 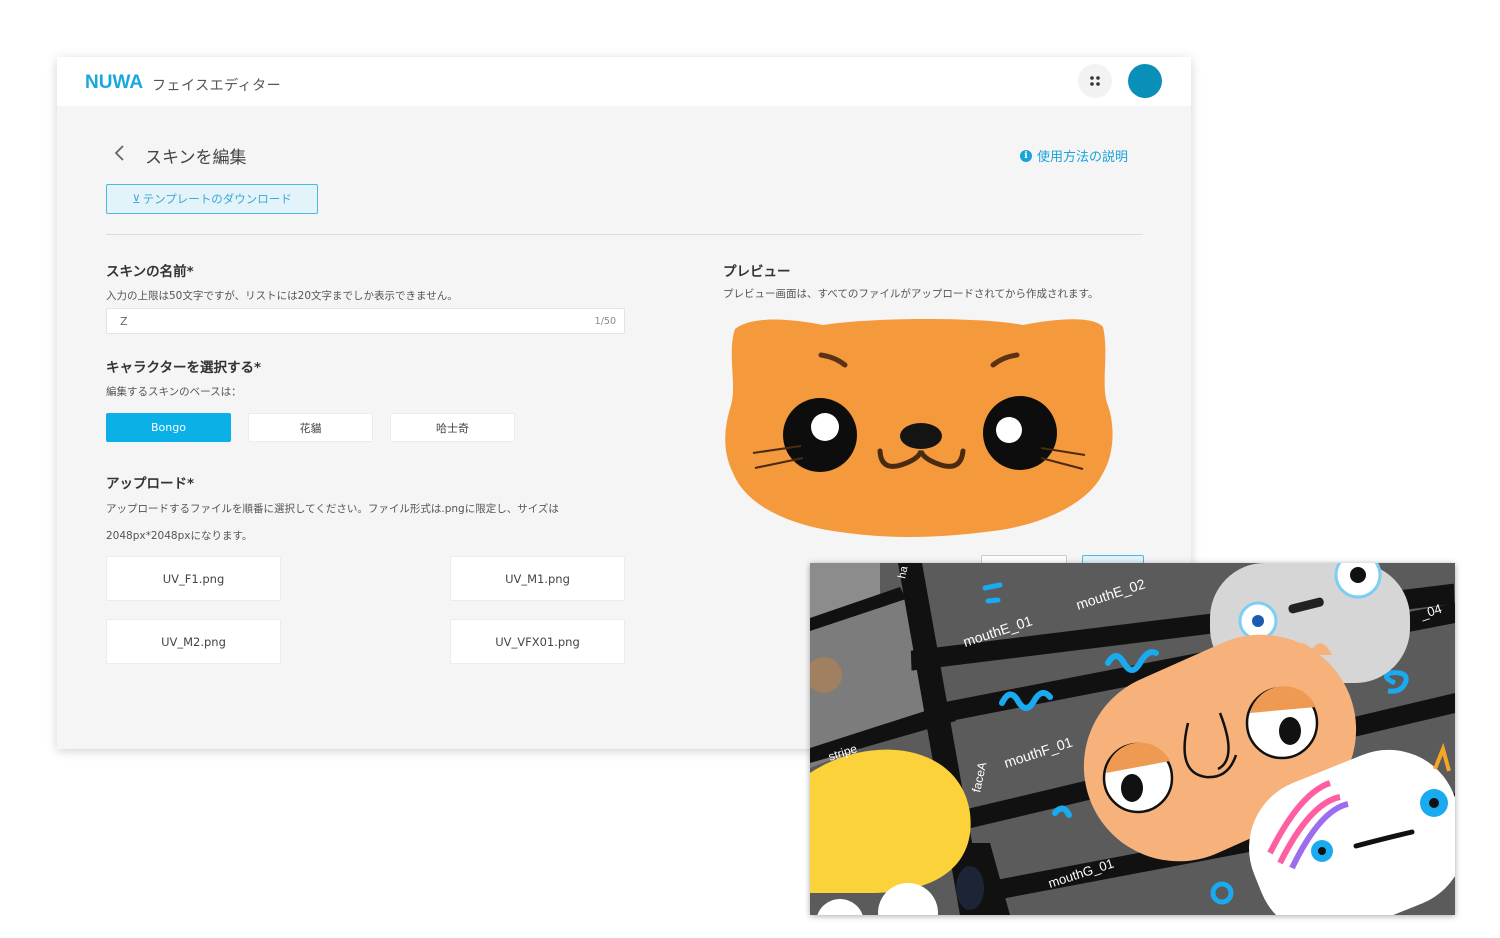 I want to click on character-description: 編集するスキンのベースは：, so click(x=174, y=392).